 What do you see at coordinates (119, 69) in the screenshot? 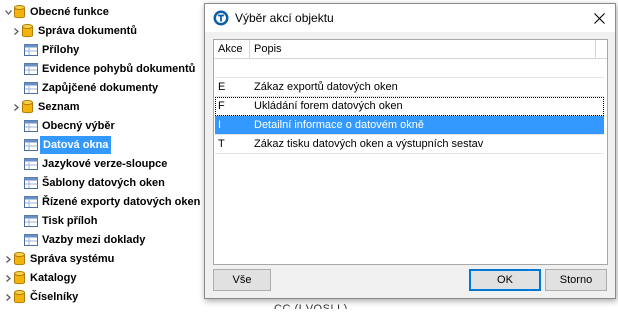
I see `tree-item-label: Evidence pohybů dokumentů` at bounding box center [119, 69].